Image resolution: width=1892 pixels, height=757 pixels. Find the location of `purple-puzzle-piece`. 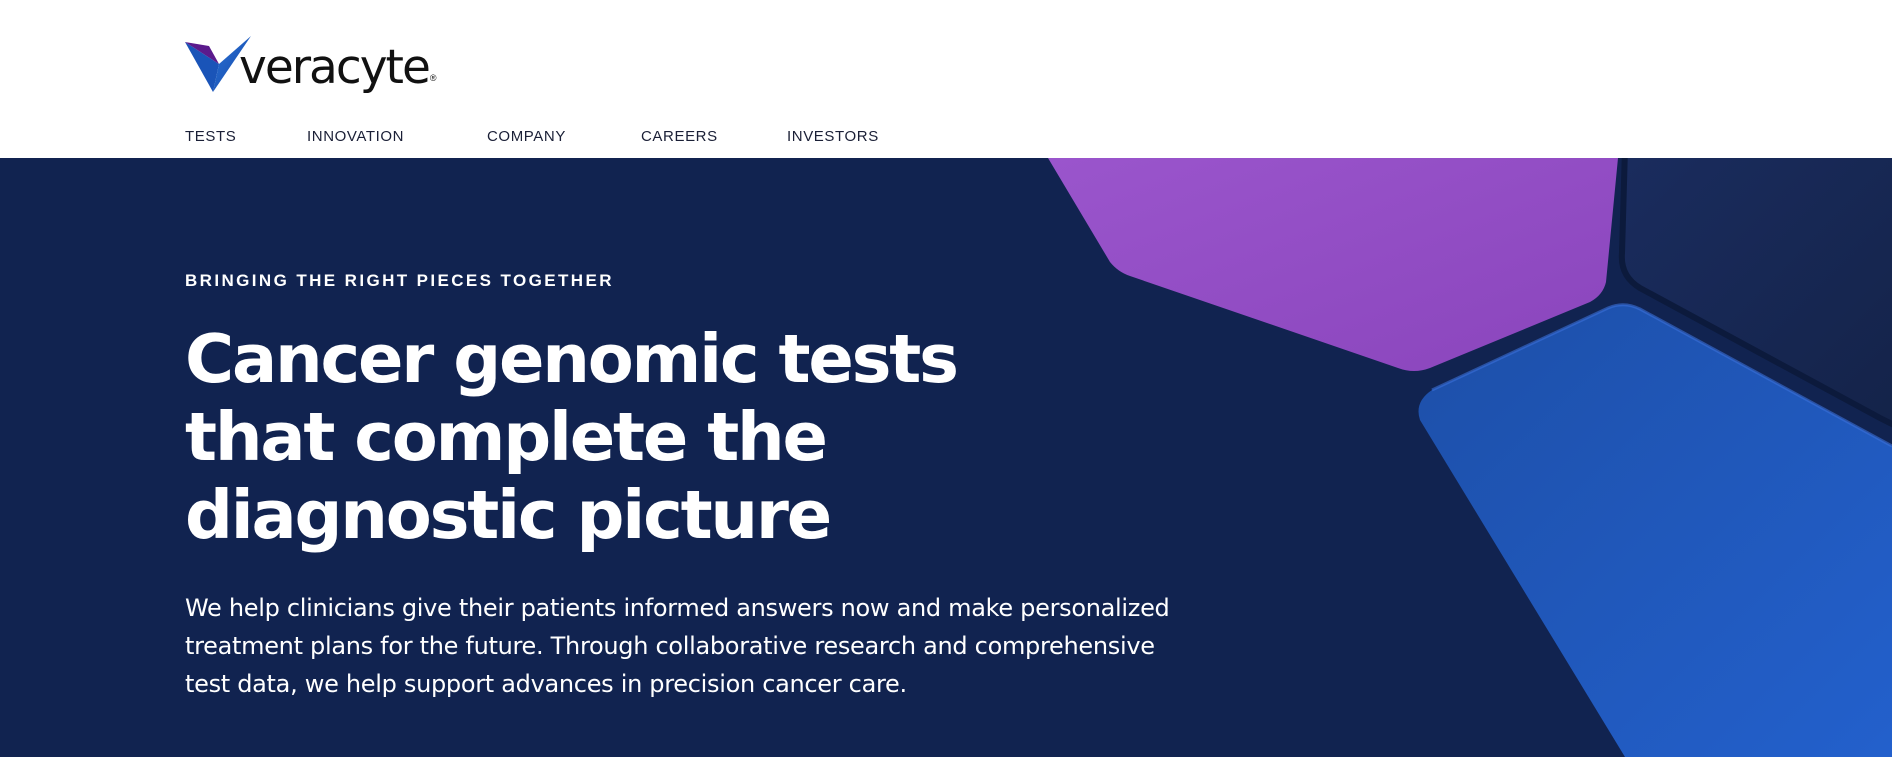

purple-puzzle-piece is located at coordinates (1333, 264).